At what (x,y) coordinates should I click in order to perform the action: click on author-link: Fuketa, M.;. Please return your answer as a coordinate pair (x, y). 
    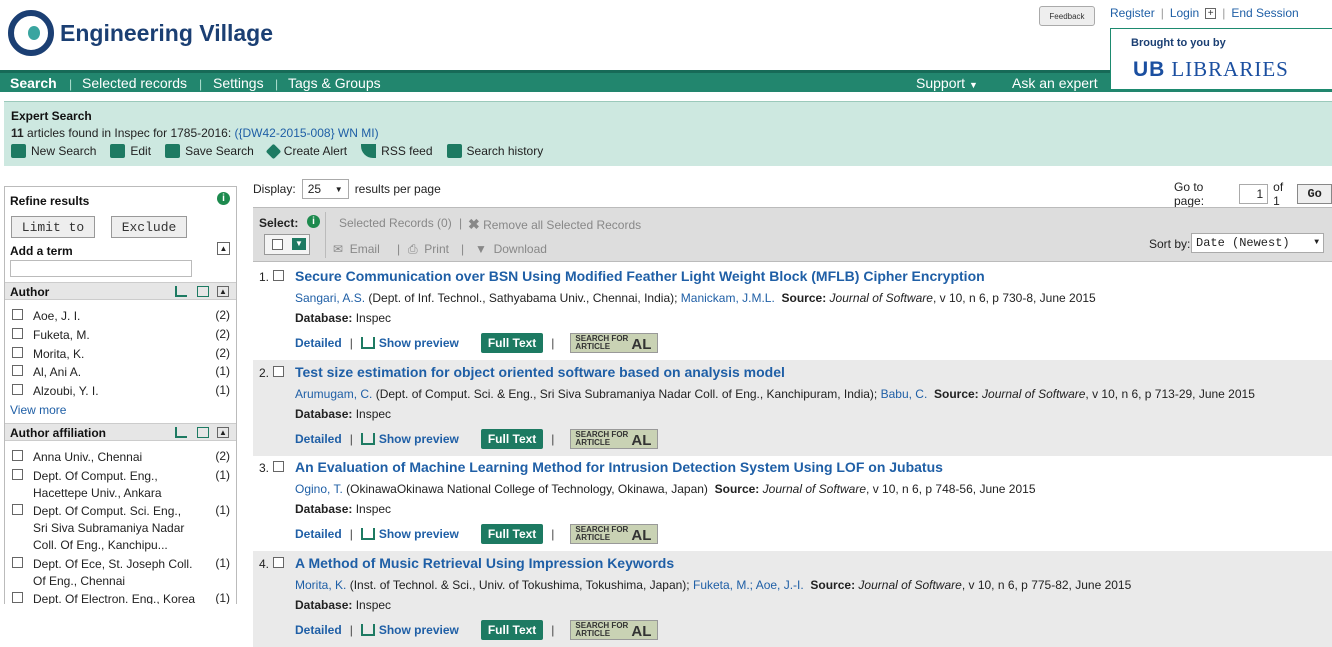
    Looking at the image, I should click on (723, 585).